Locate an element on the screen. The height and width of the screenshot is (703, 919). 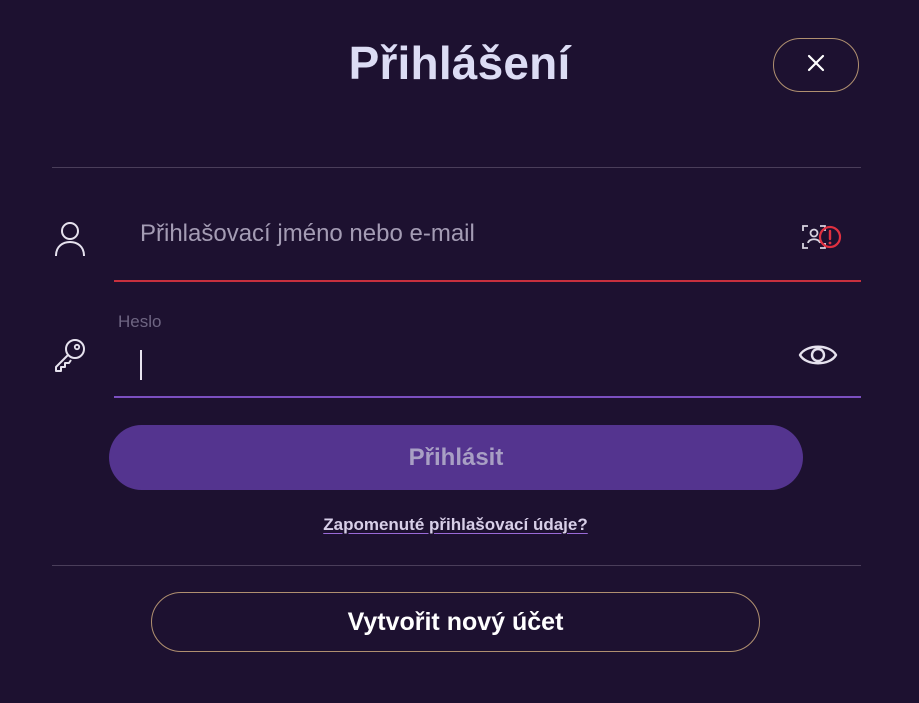
password-label: Heslo is located at coordinates (140, 321).